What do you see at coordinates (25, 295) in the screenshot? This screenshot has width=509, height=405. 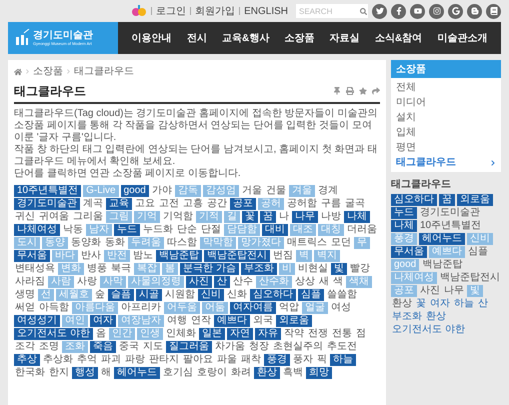 I see `tag-link: 생명` at bounding box center [25, 295].